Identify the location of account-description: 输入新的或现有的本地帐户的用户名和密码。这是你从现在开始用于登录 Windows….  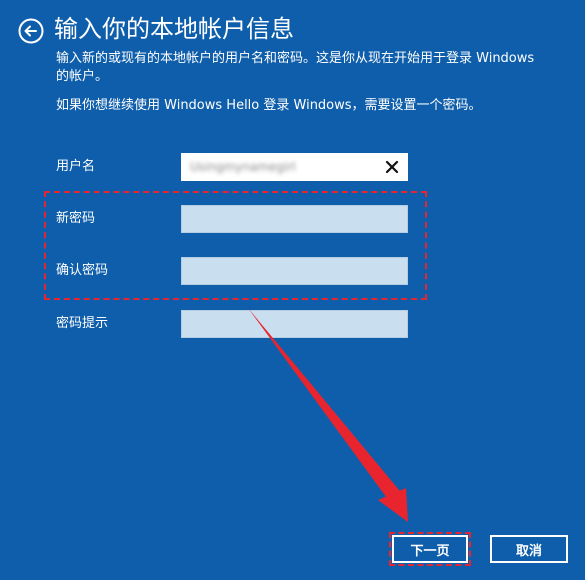
(295, 67).